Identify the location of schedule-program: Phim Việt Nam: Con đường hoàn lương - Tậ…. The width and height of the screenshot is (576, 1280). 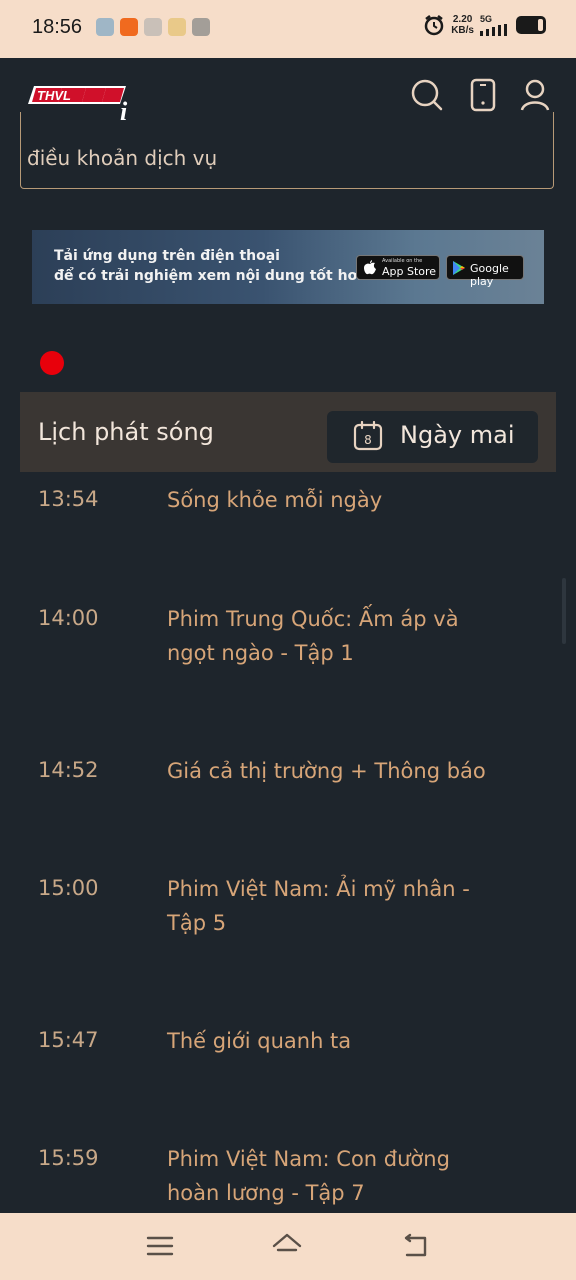
(308, 1176).